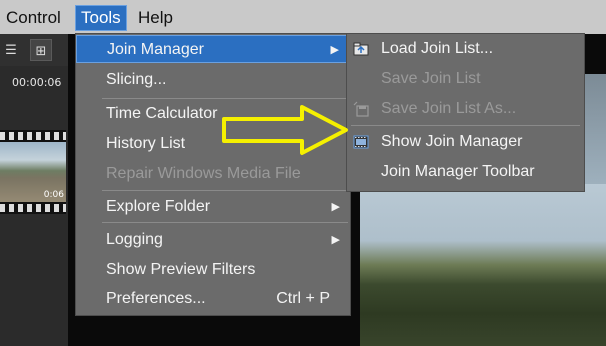 The height and width of the screenshot is (346, 606). What do you see at coordinates (361, 49) in the screenshot?
I see `folder-open-icon` at bounding box center [361, 49].